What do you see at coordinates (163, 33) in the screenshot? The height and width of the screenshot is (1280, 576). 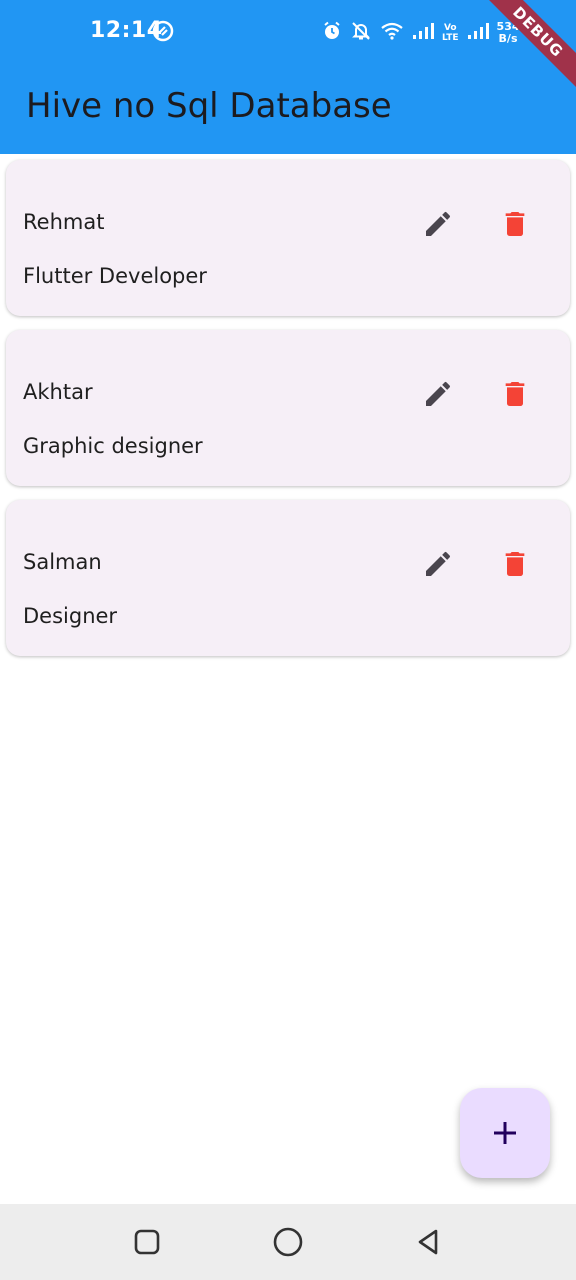 I see `app-status-icon` at bounding box center [163, 33].